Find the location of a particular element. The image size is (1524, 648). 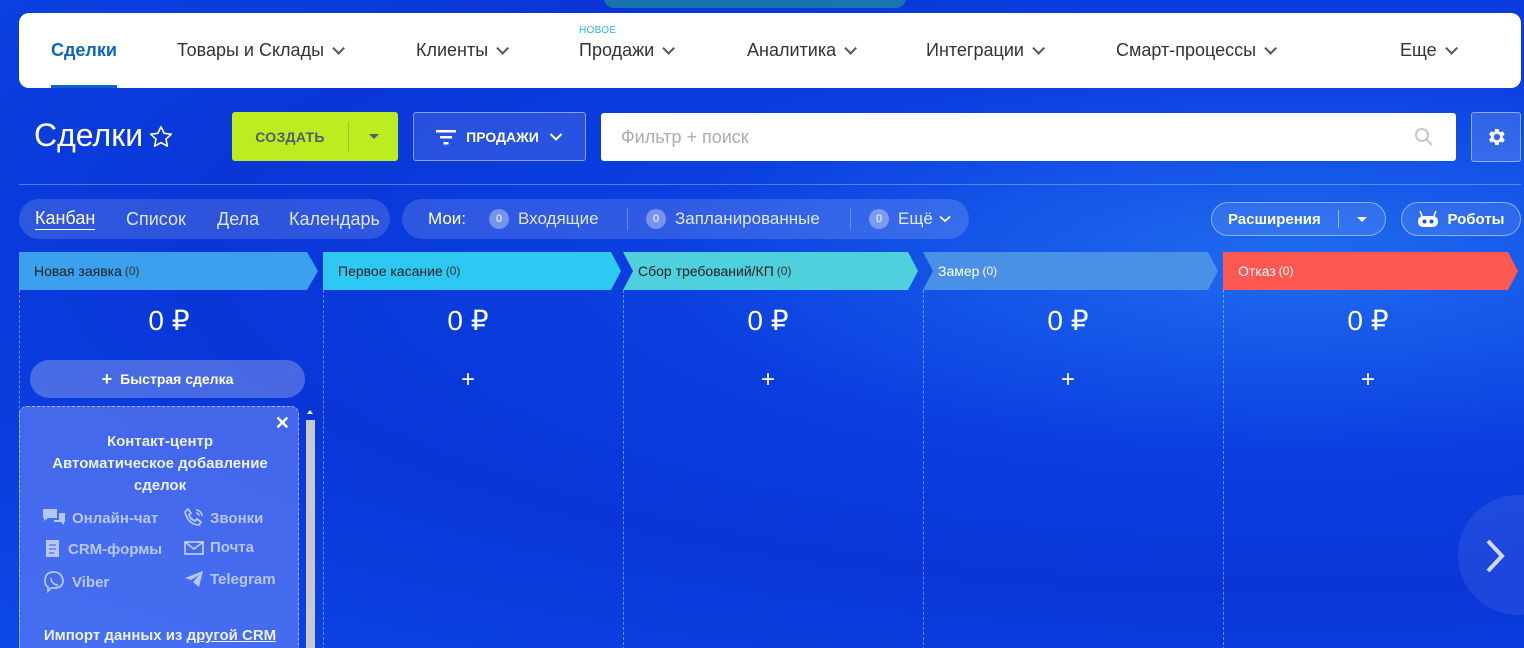

channel-crm-forms: CRM-формы is located at coordinates (103, 549).